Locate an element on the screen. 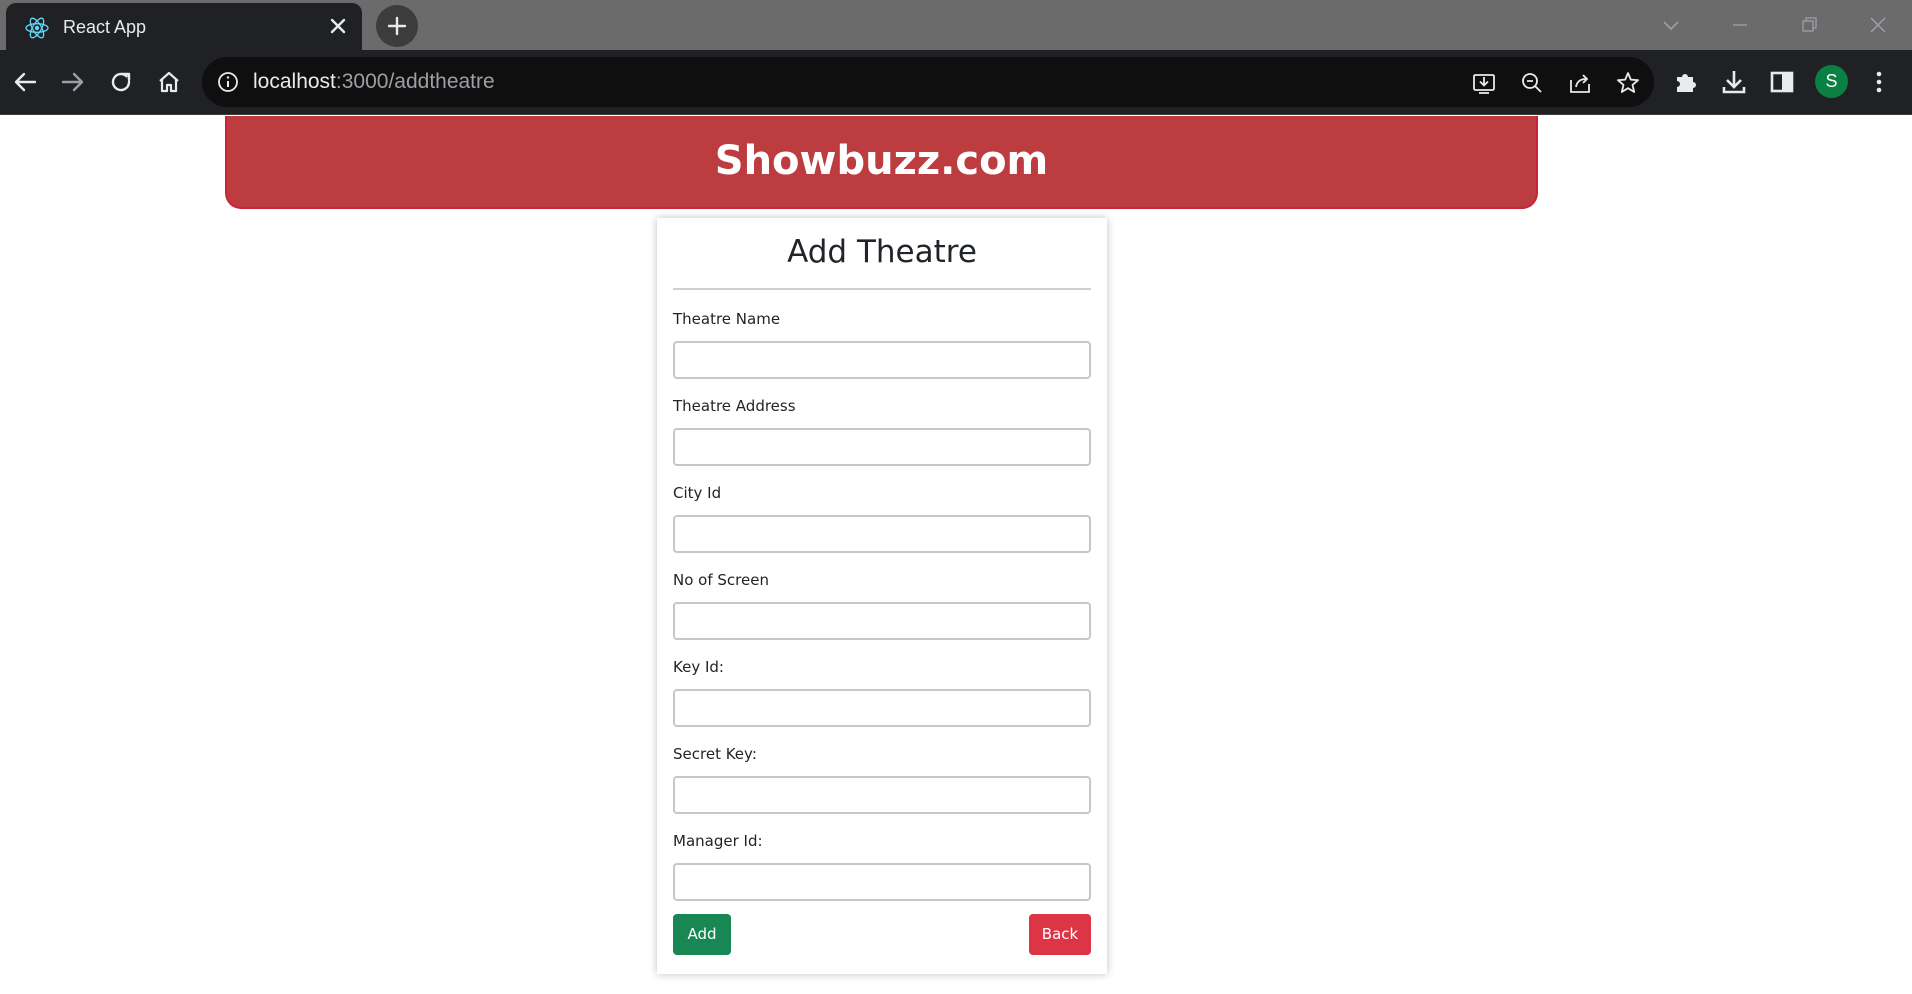 The height and width of the screenshot is (994, 1912). more-menu-icon is located at coordinates (1879, 82).